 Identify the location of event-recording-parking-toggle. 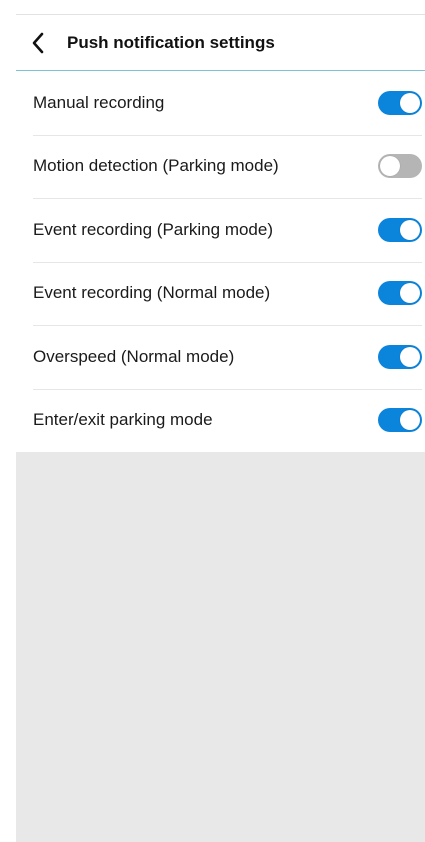
(400, 229).